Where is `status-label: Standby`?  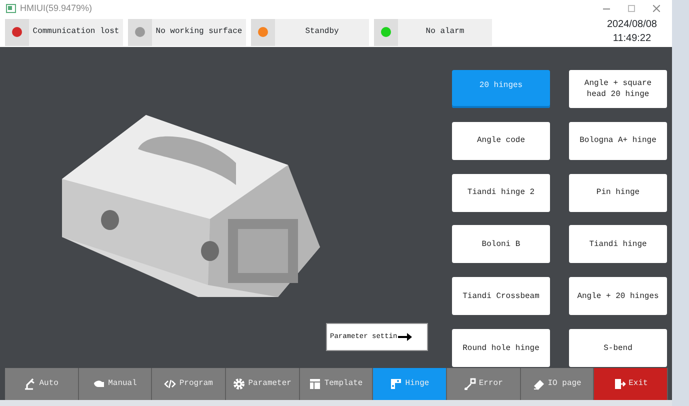
status-label: Standby is located at coordinates (322, 32).